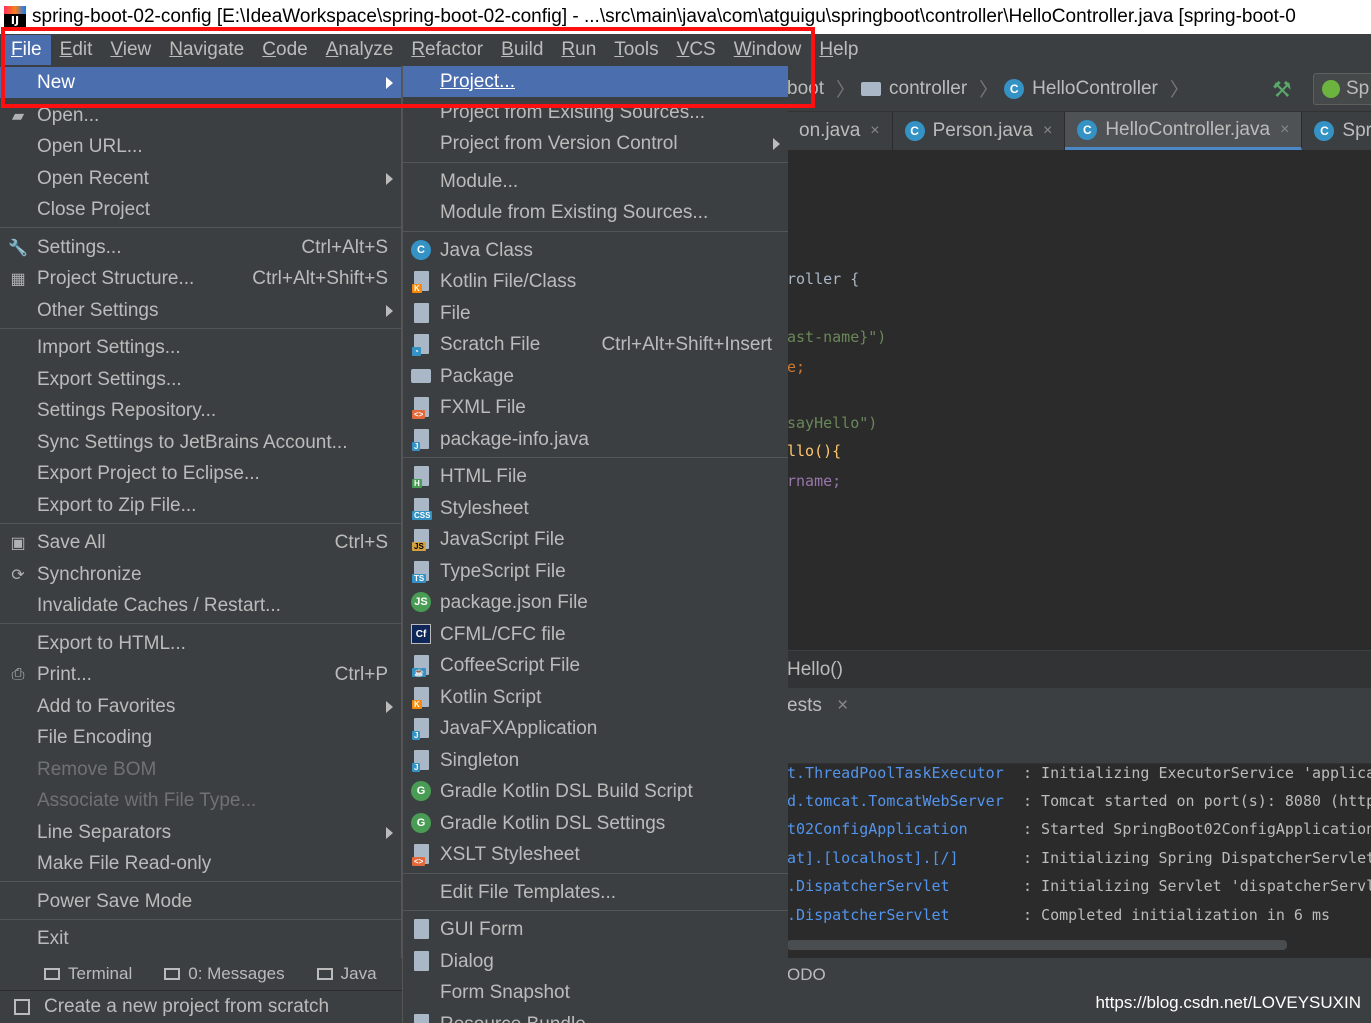 The width and height of the screenshot is (1371, 1023). What do you see at coordinates (595, 929) in the screenshot?
I see `new-gui-form: GUI Form` at bounding box center [595, 929].